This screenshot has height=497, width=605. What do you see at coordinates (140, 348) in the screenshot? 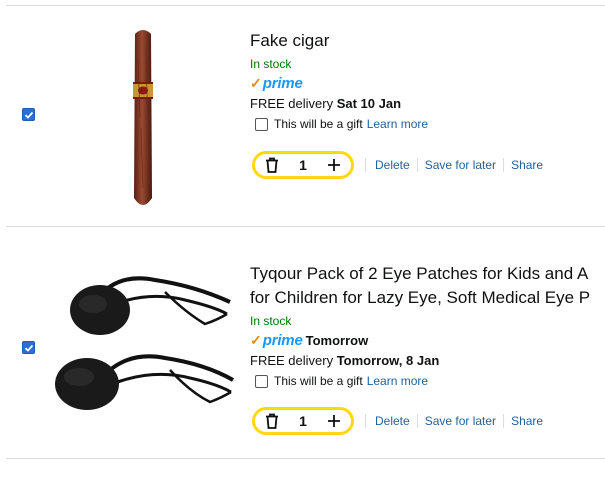
I see `product-image-eye-patches` at bounding box center [140, 348].